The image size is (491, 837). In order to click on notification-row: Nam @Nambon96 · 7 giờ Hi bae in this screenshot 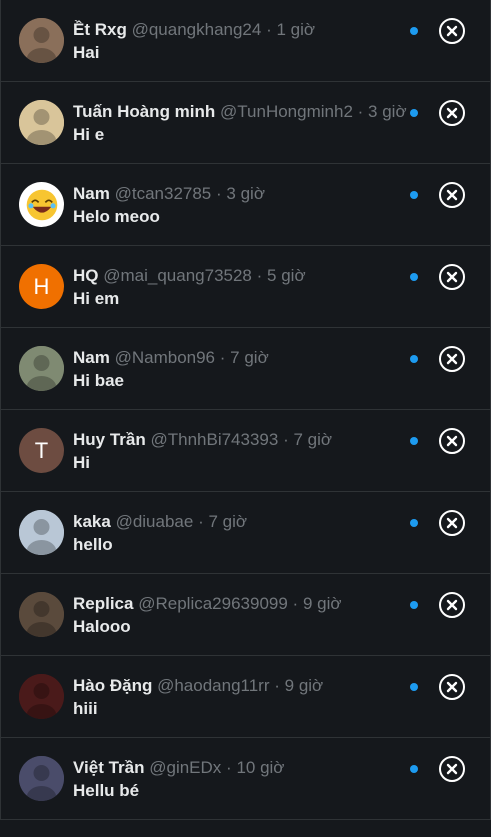, I will do `click(245, 369)`.